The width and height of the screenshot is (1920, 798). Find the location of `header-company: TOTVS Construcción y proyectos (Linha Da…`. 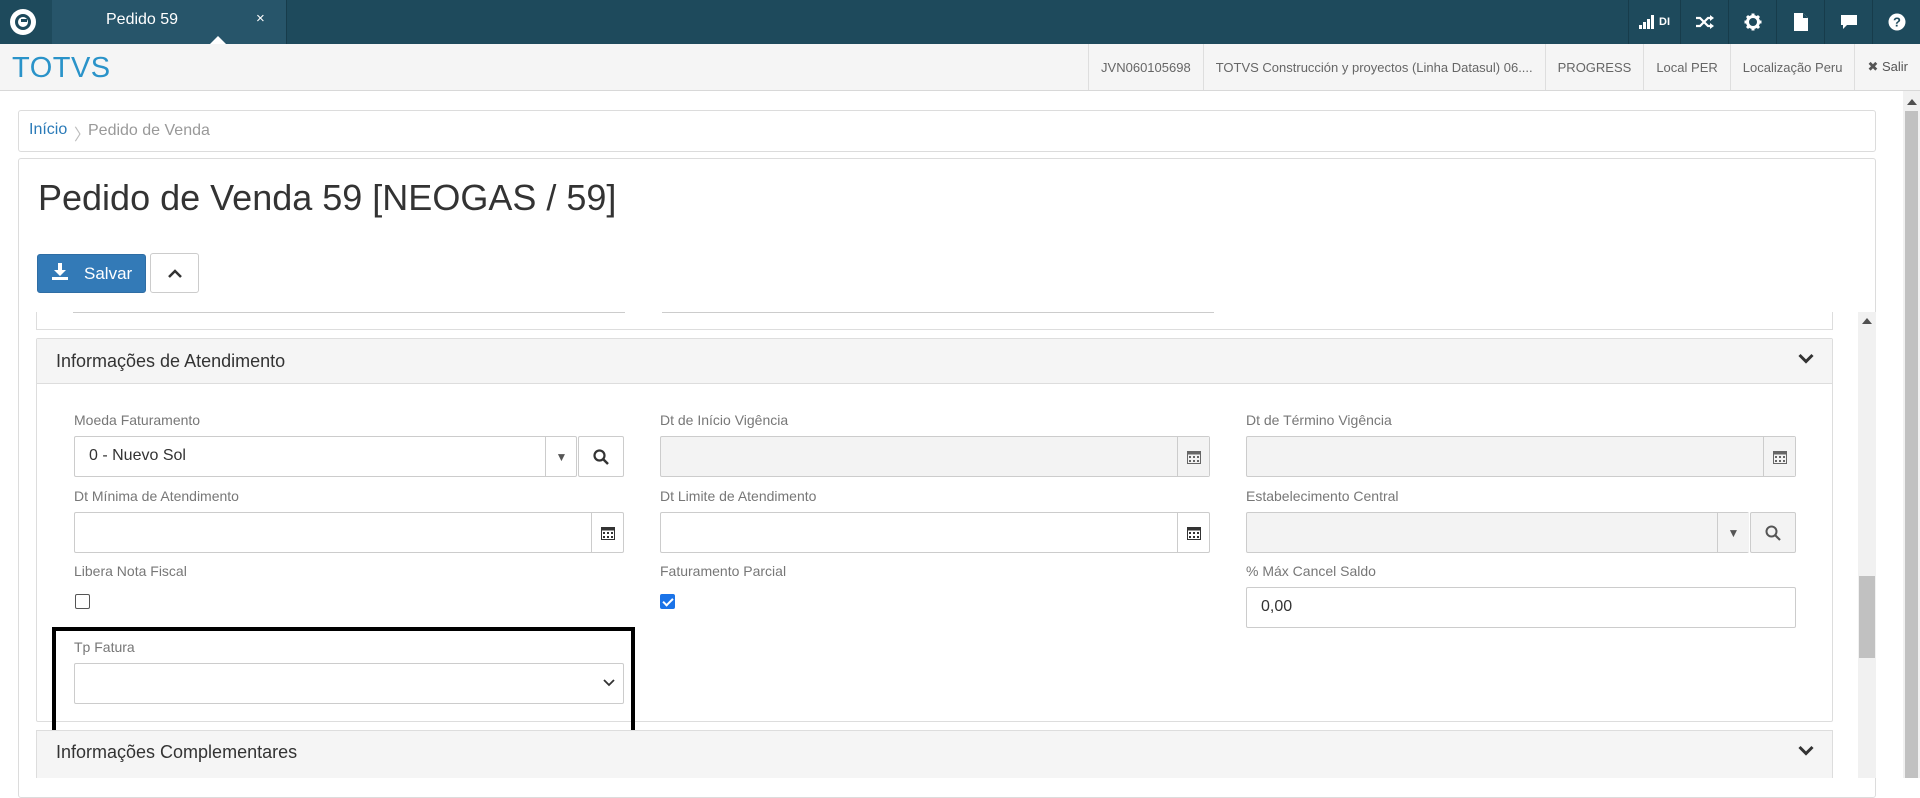

header-company: TOTVS Construcción y proyectos (Linha Da… is located at coordinates (1373, 67).